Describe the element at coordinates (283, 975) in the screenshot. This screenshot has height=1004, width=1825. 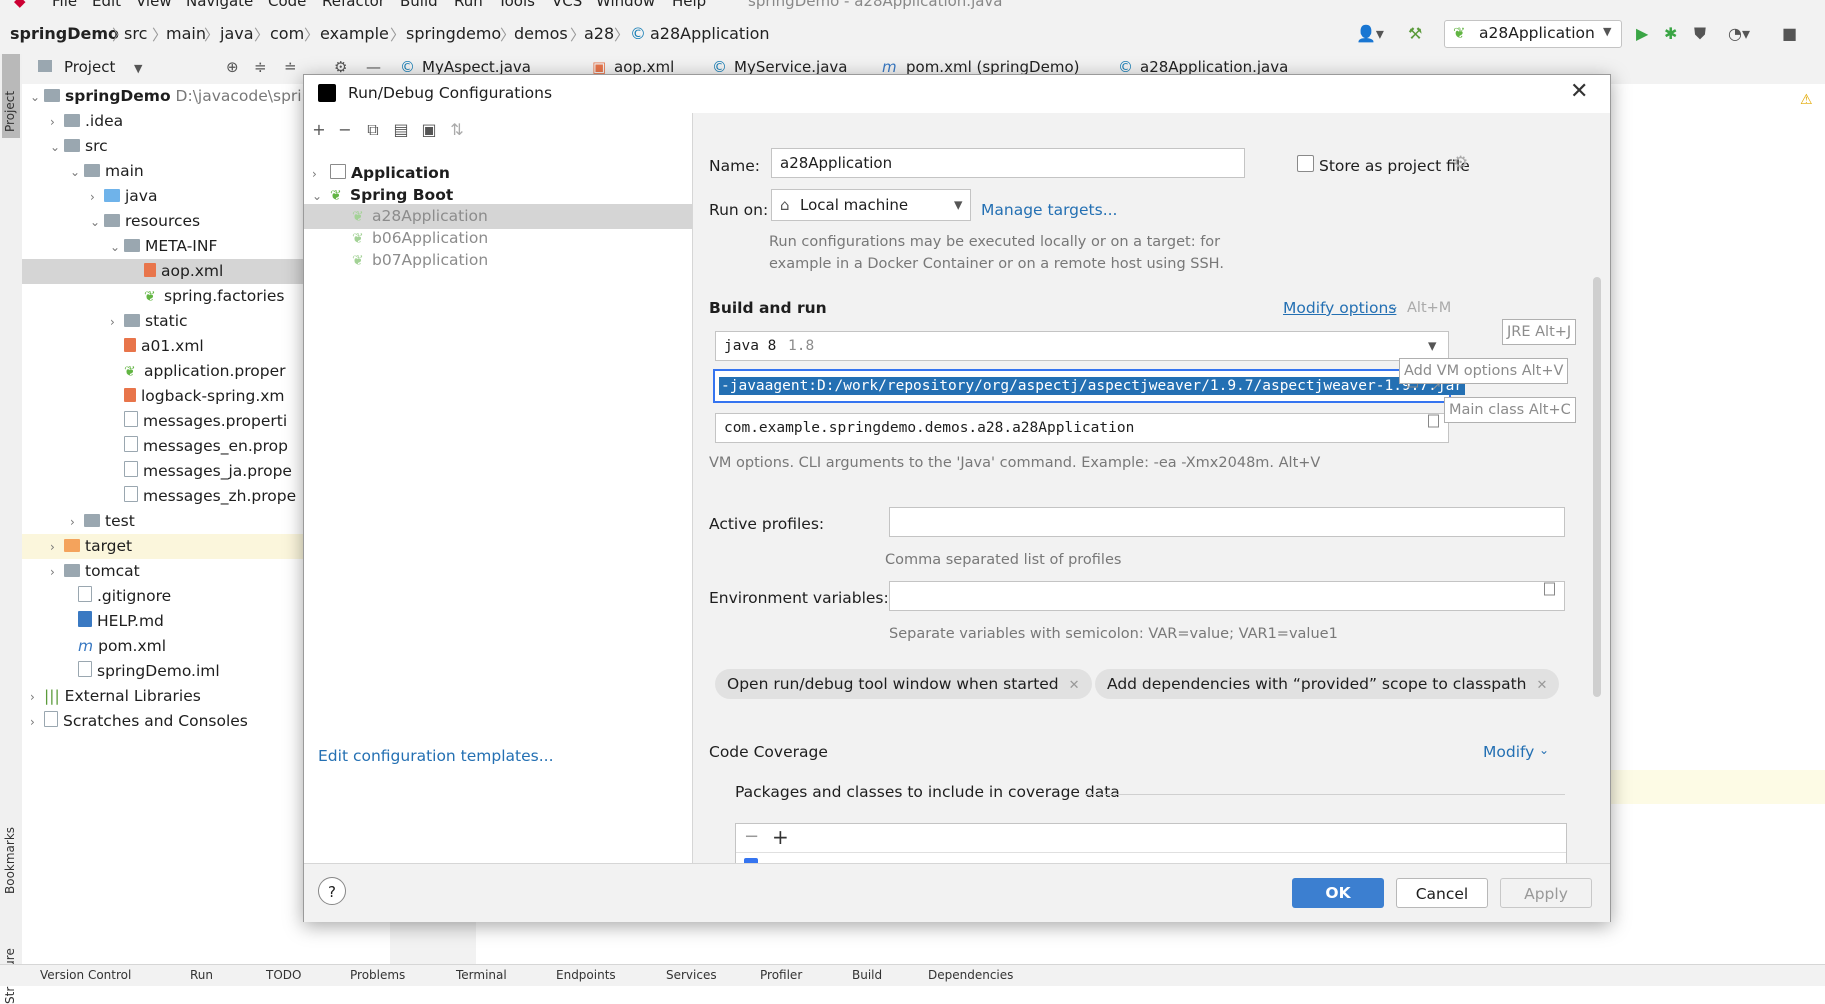
I see `status-todo: TODO` at that location.